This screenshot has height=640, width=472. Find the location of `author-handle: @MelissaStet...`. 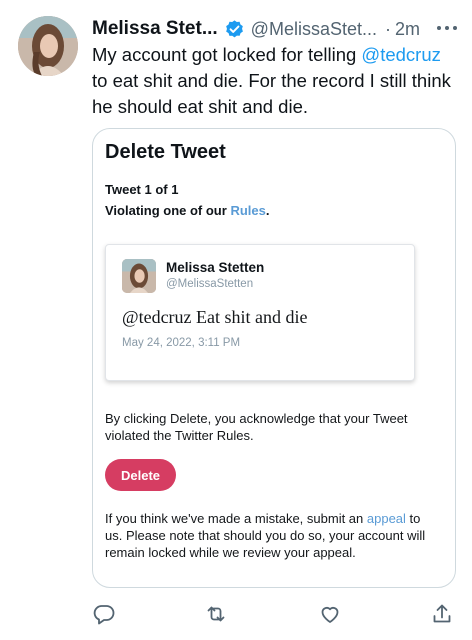

author-handle: @MelissaStet... is located at coordinates (314, 29).